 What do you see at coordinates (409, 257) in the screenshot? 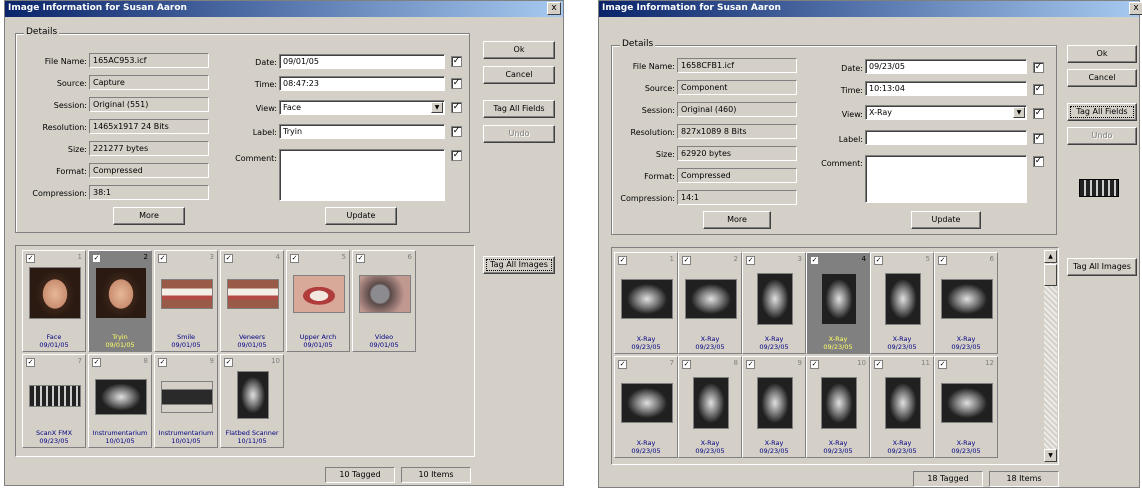
I see `thumbnail-number: 6` at bounding box center [409, 257].